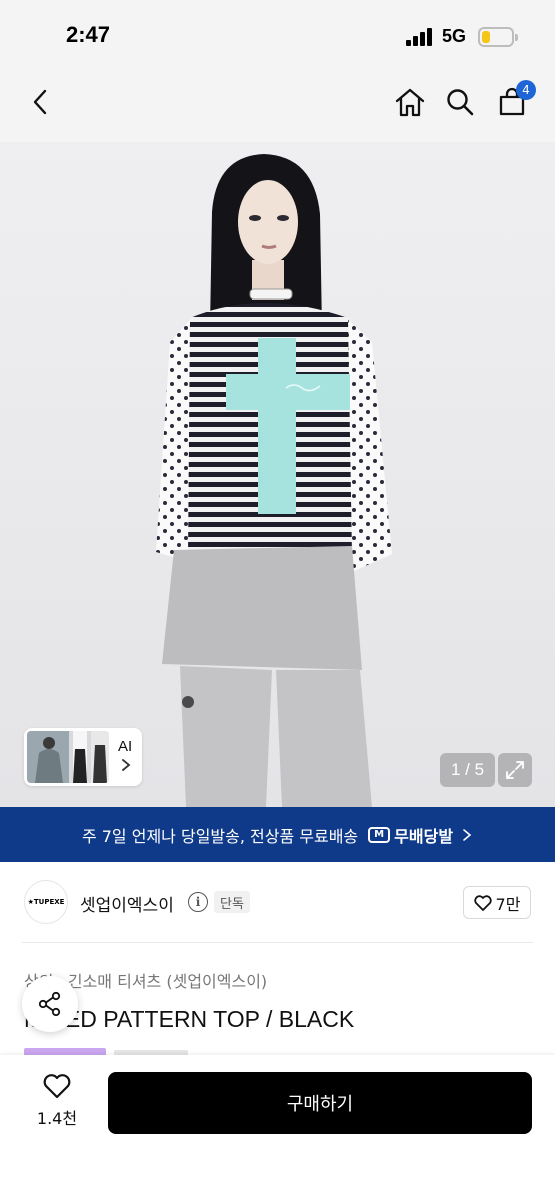 This screenshot has width=555, height=1200. What do you see at coordinates (68, 757) in the screenshot?
I see `lookbook-thumbnail` at bounding box center [68, 757].